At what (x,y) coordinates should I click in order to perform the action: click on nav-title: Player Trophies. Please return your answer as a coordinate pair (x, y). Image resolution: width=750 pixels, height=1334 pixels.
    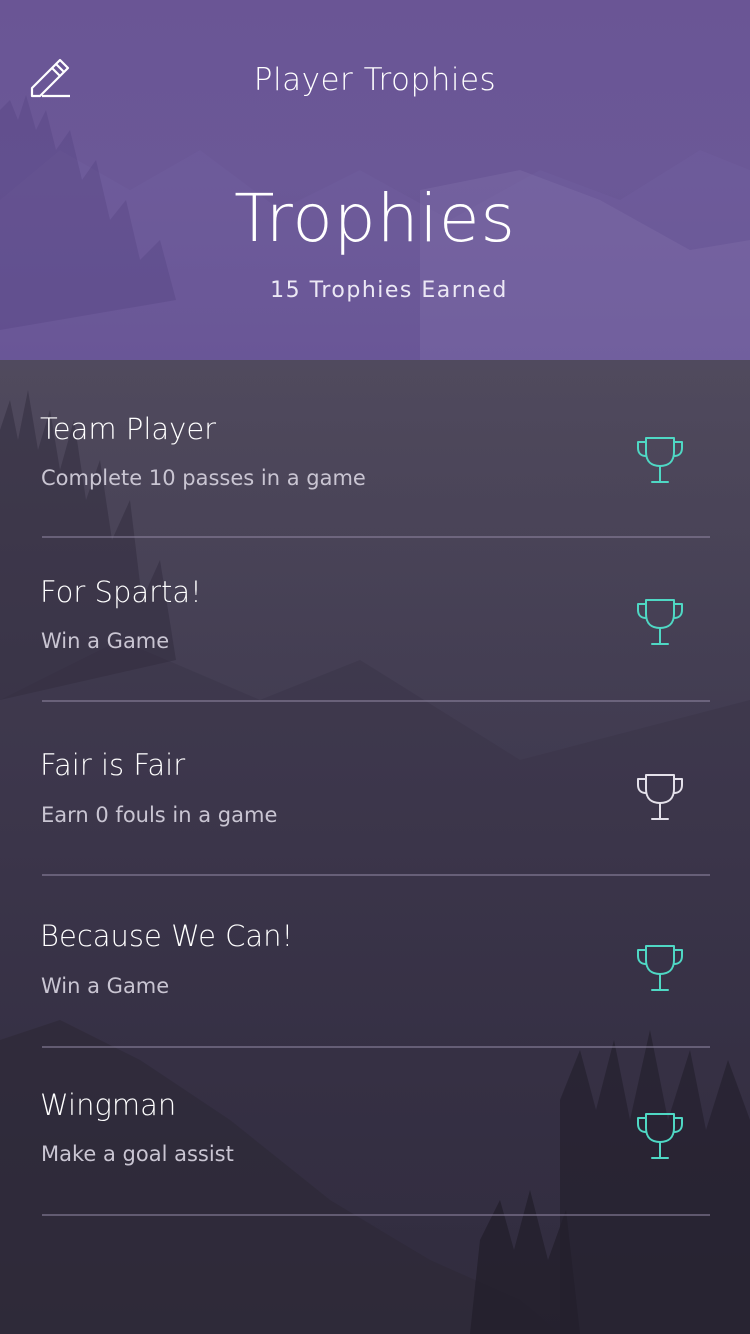
    Looking at the image, I should click on (375, 80).